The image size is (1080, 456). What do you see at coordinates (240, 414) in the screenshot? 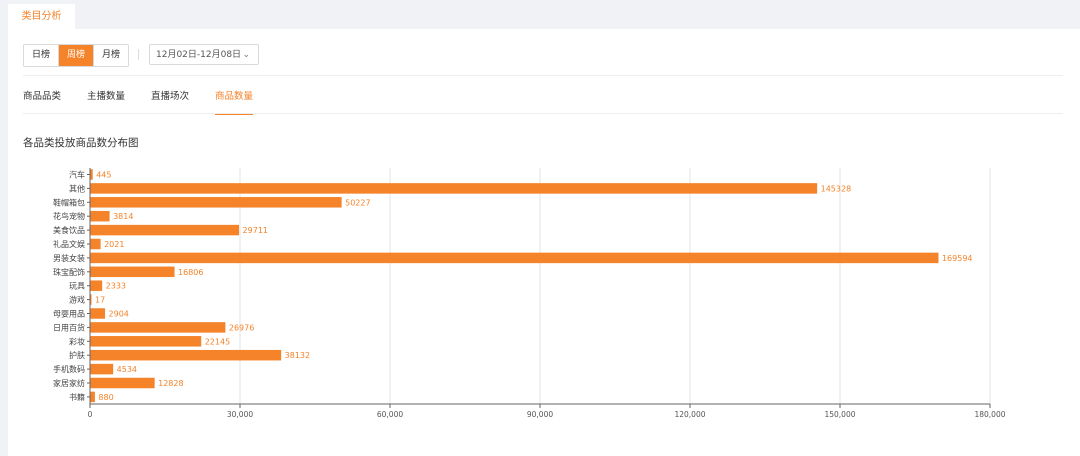
I see `x-tick-label: 30,000` at bounding box center [240, 414].